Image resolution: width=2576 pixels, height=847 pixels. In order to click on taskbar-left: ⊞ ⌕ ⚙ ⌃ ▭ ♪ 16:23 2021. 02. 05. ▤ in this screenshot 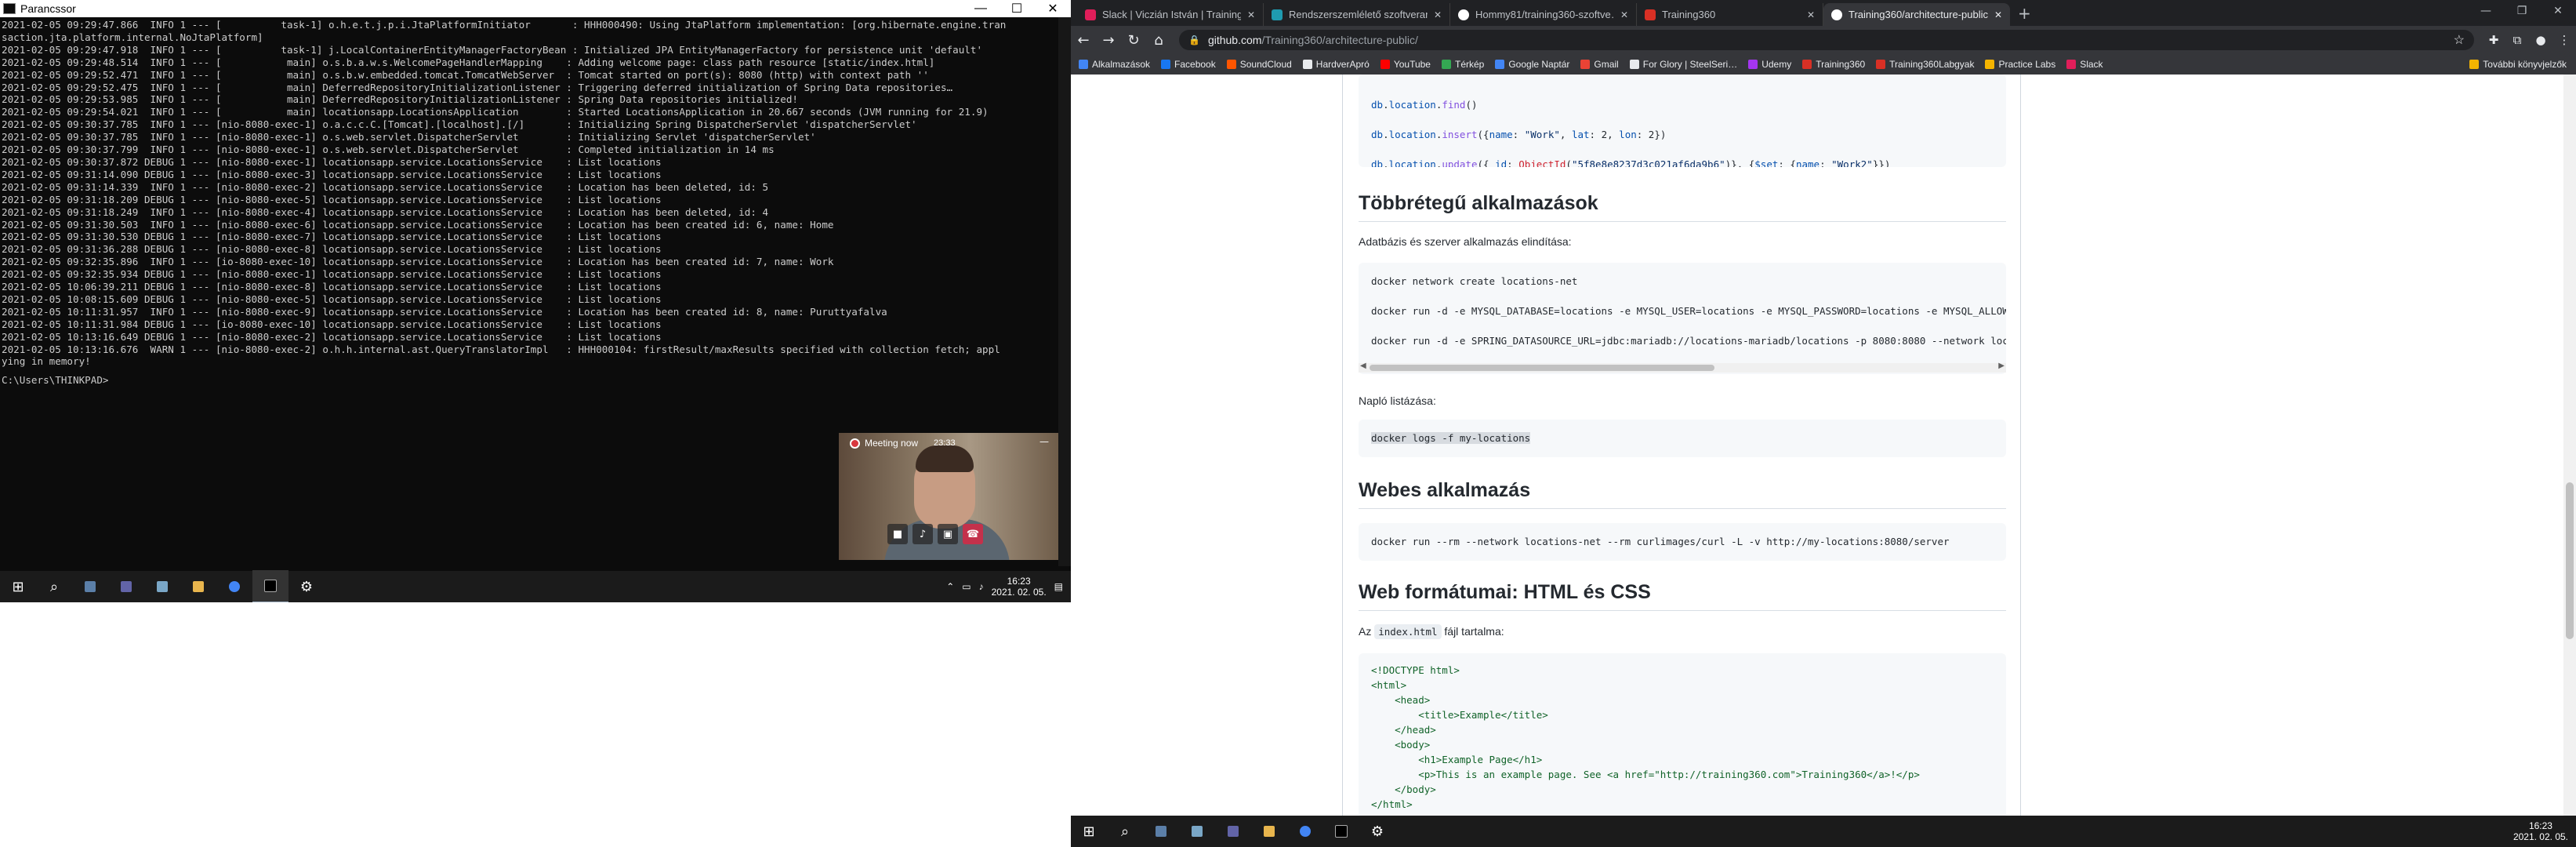, I will do `click(536, 586)`.